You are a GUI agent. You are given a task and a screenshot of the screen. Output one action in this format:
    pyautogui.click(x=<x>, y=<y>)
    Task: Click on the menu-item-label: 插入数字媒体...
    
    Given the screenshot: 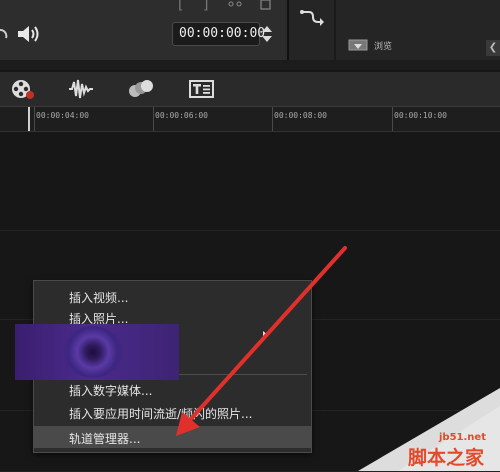 What is the action you would take?
    pyautogui.click(x=111, y=391)
    